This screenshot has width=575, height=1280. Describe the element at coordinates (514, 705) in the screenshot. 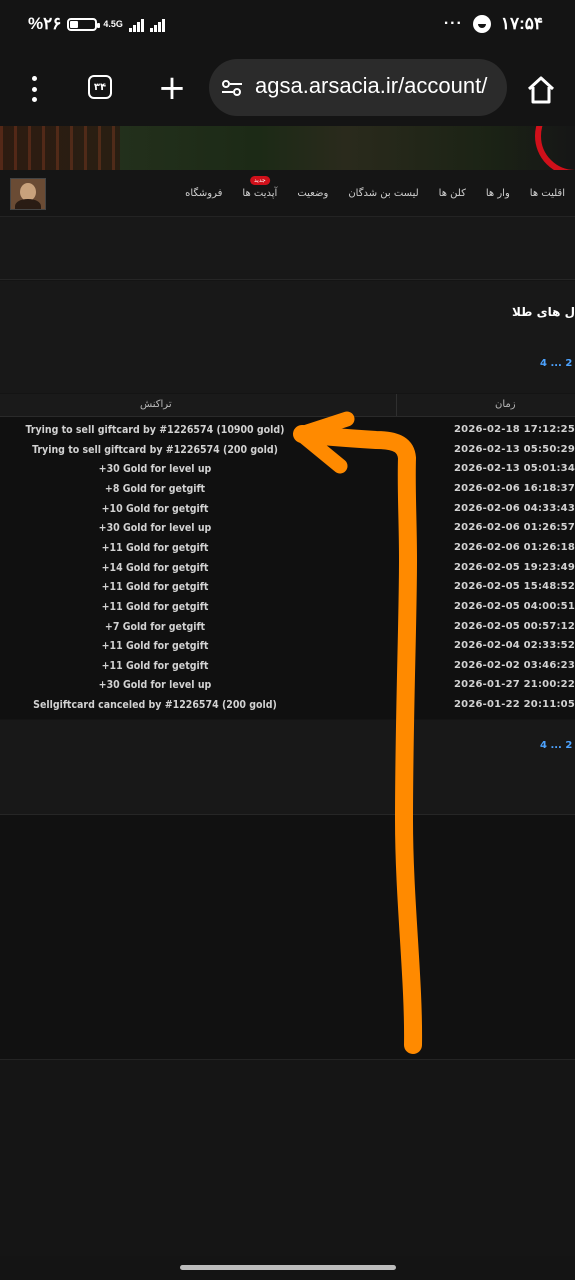

I see `time-cell: 2026-01-22 20:11:05` at that location.